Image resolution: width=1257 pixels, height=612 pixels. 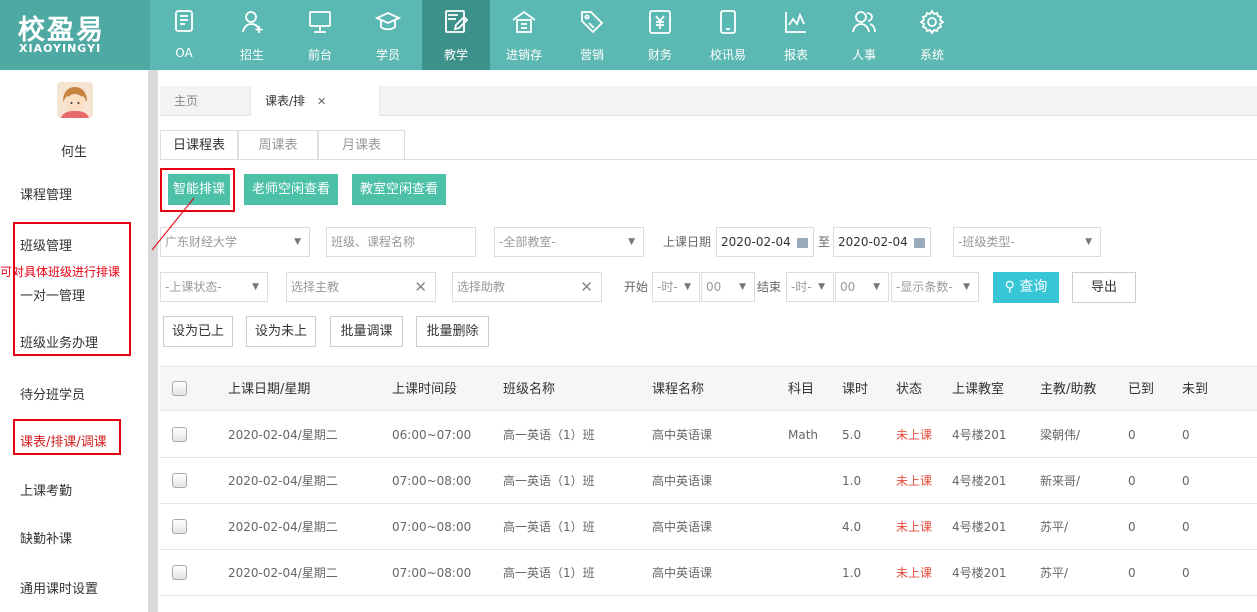 What do you see at coordinates (283, 435) in the screenshot?
I see `cell-date: 2020-02-04/星期二` at bounding box center [283, 435].